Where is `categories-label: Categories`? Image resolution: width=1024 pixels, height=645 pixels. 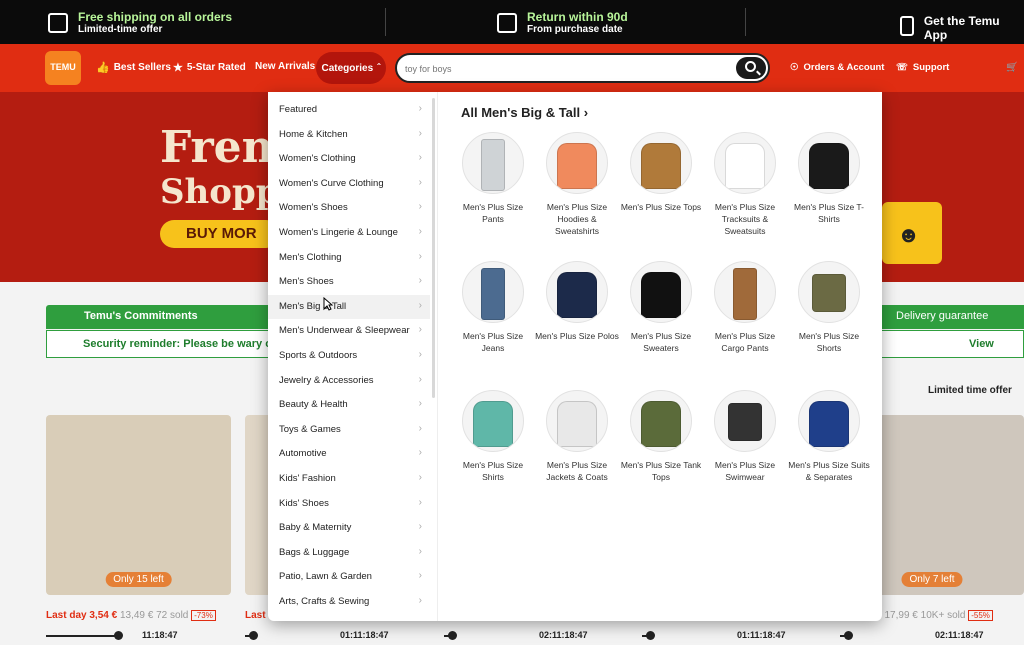
categories-label: Categories is located at coordinates (347, 68).